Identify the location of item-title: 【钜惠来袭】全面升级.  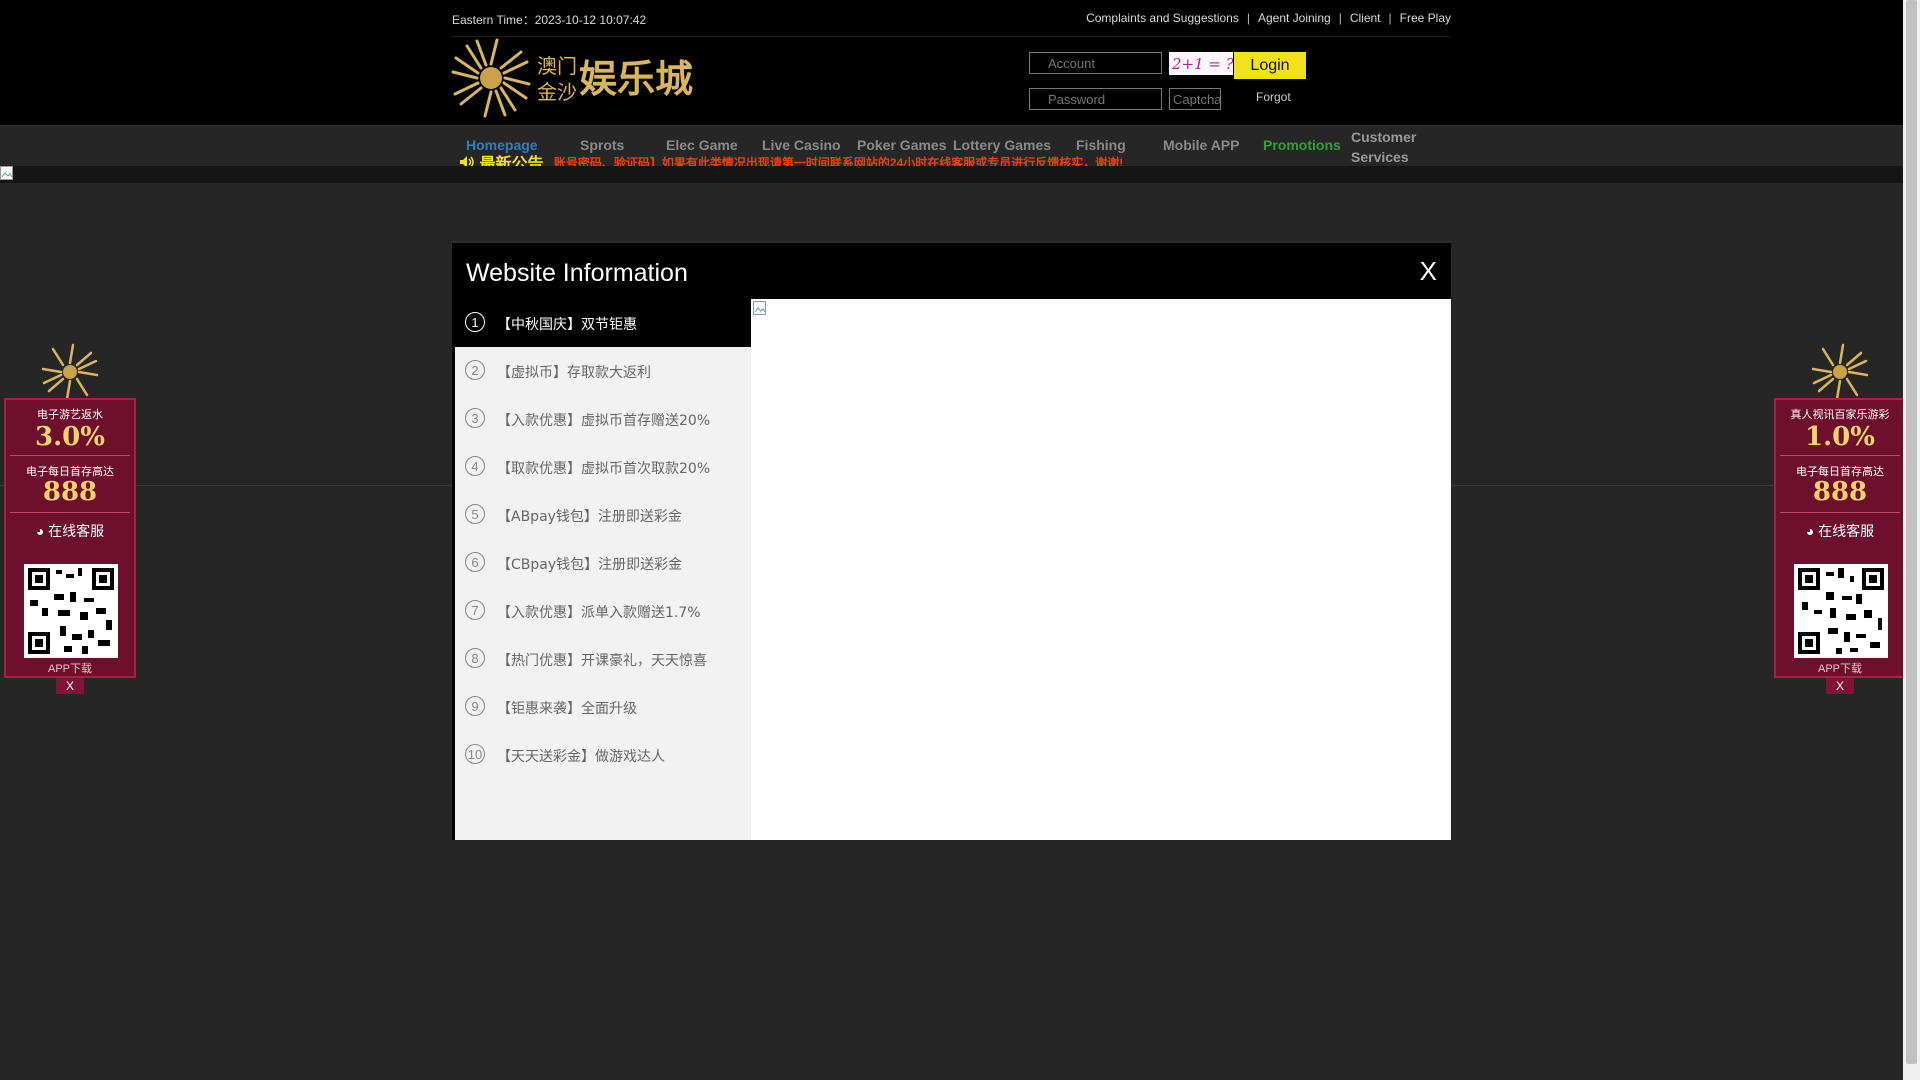
(567, 709).